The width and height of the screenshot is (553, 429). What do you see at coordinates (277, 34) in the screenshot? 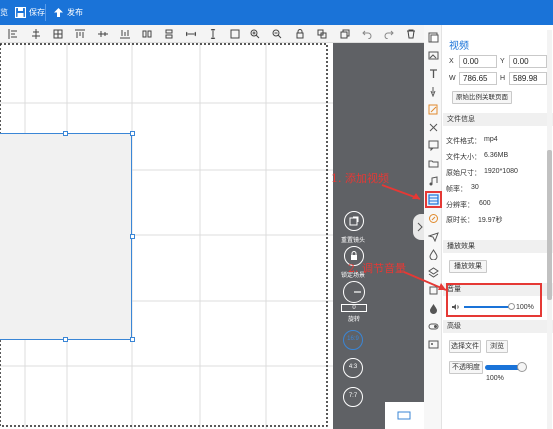
I see `zoom-out-icon` at bounding box center [277, 34].